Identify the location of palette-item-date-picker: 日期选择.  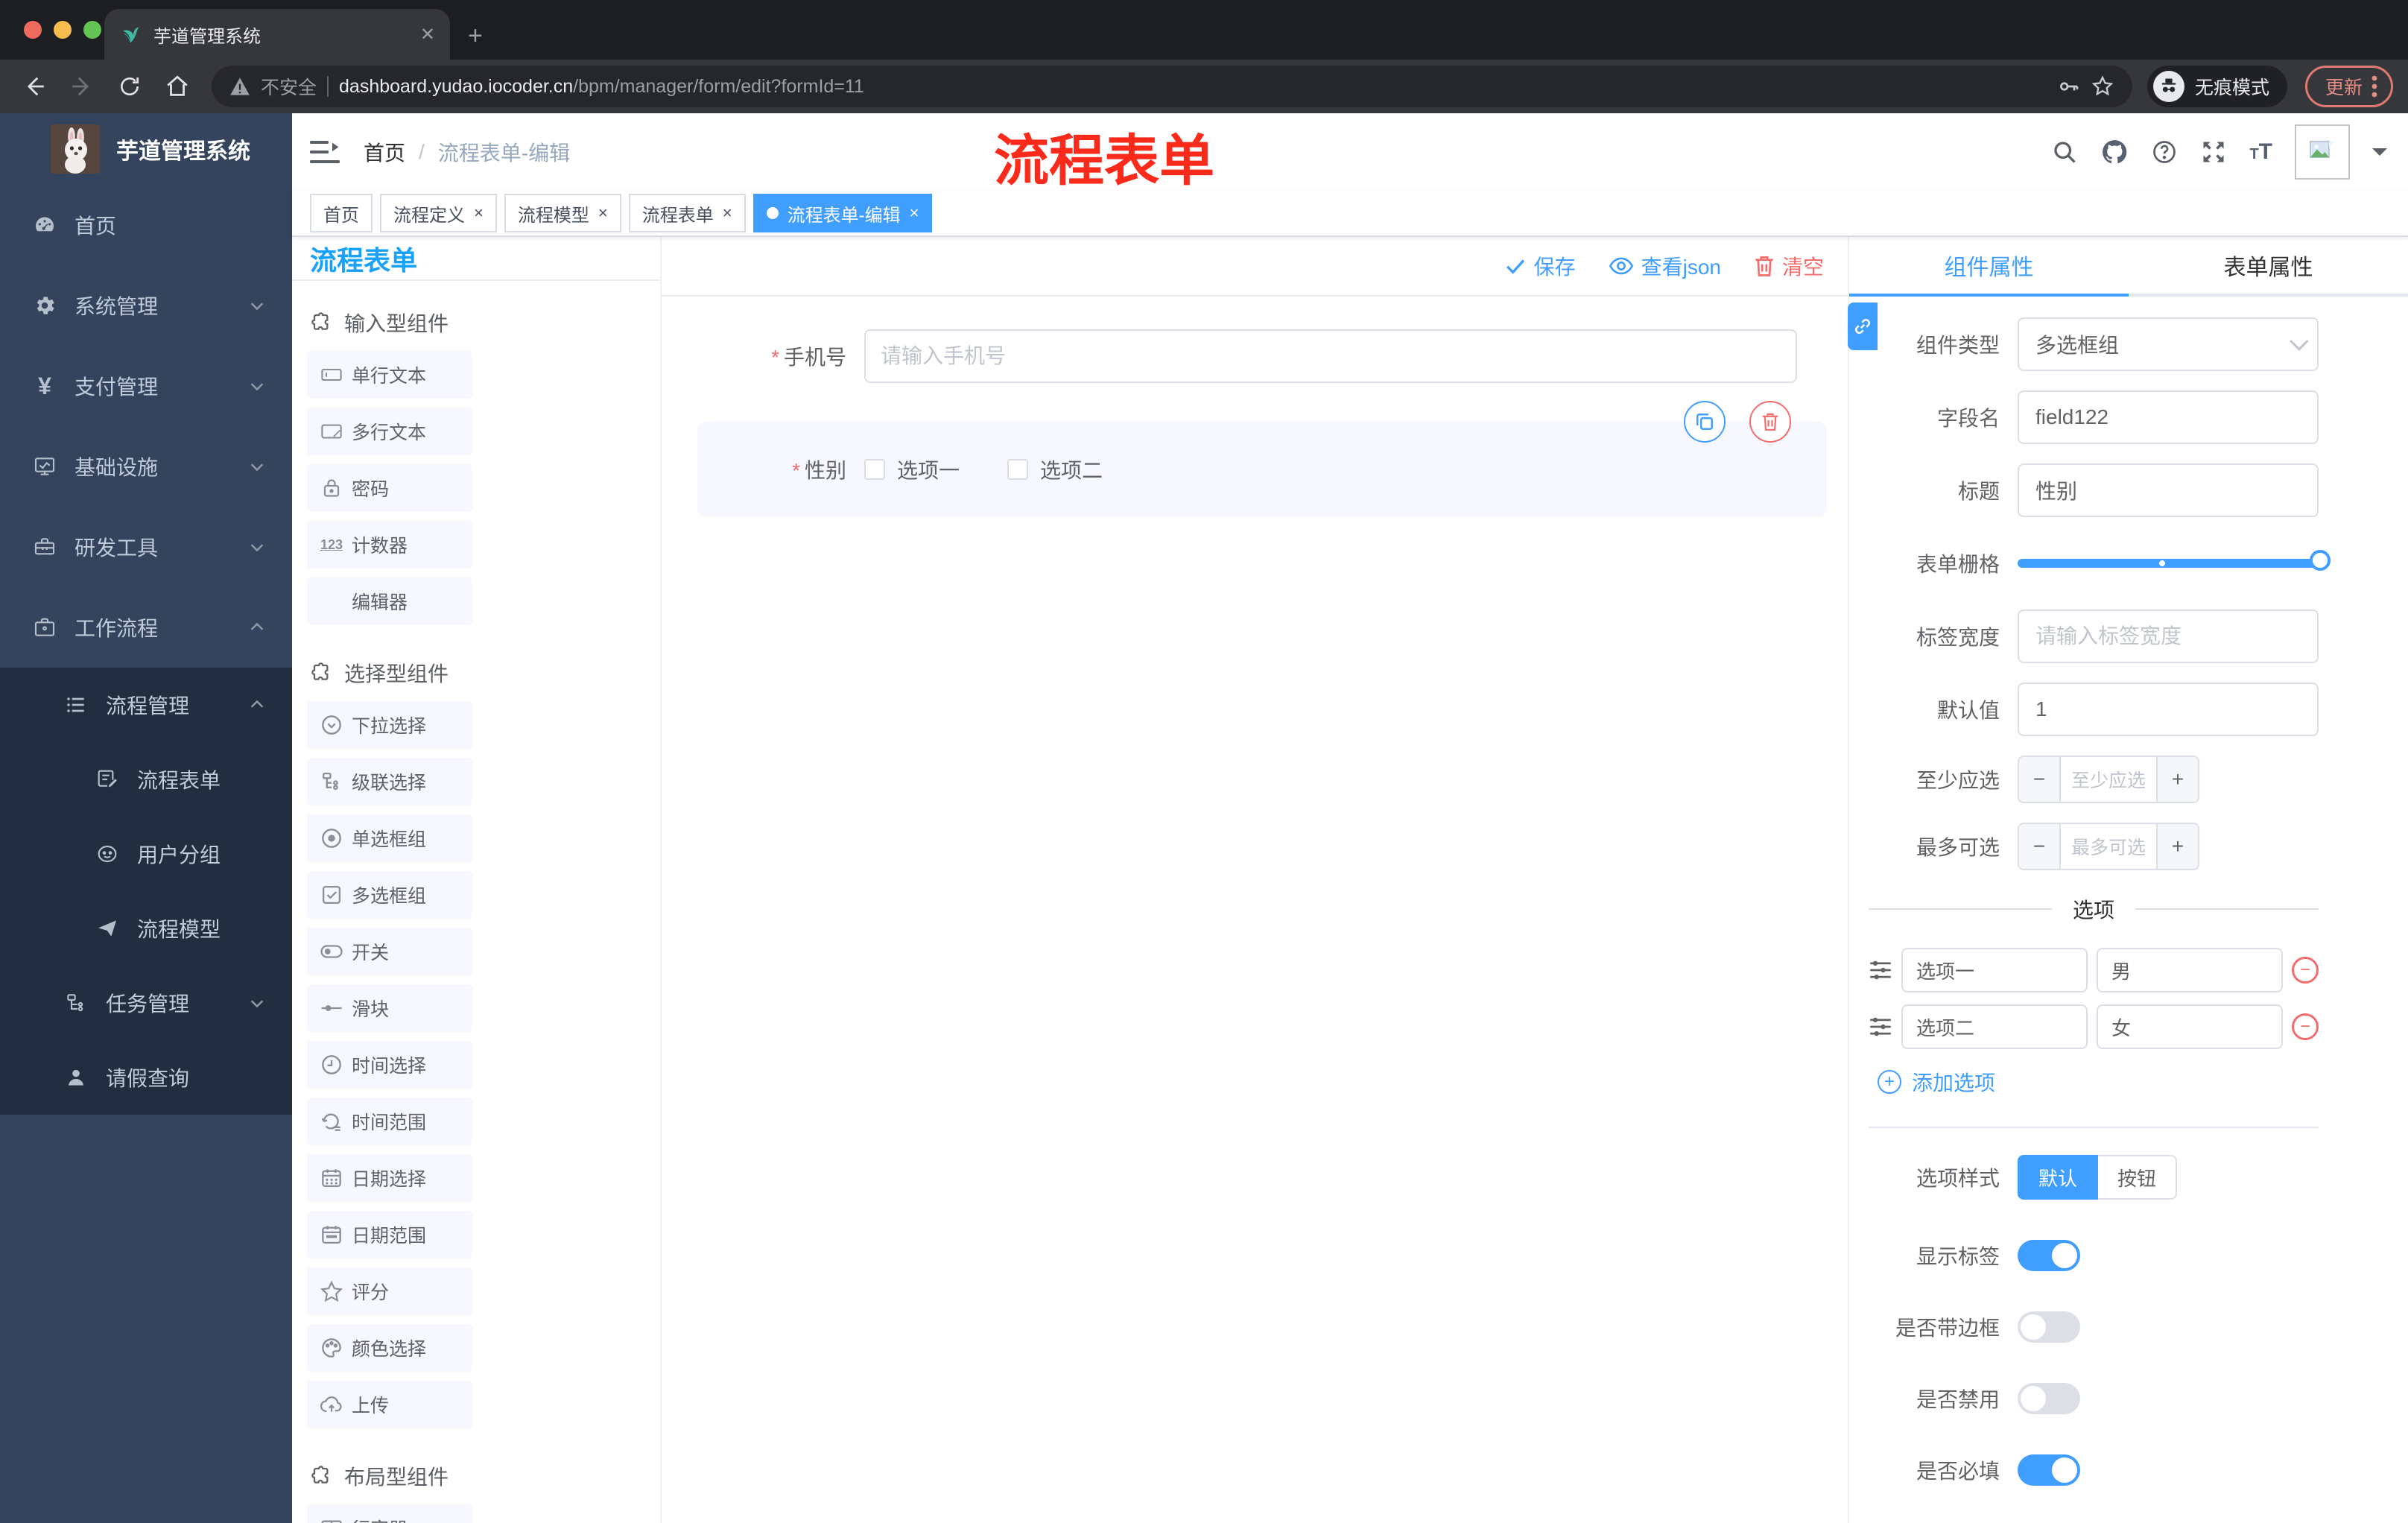
(389, 1178).